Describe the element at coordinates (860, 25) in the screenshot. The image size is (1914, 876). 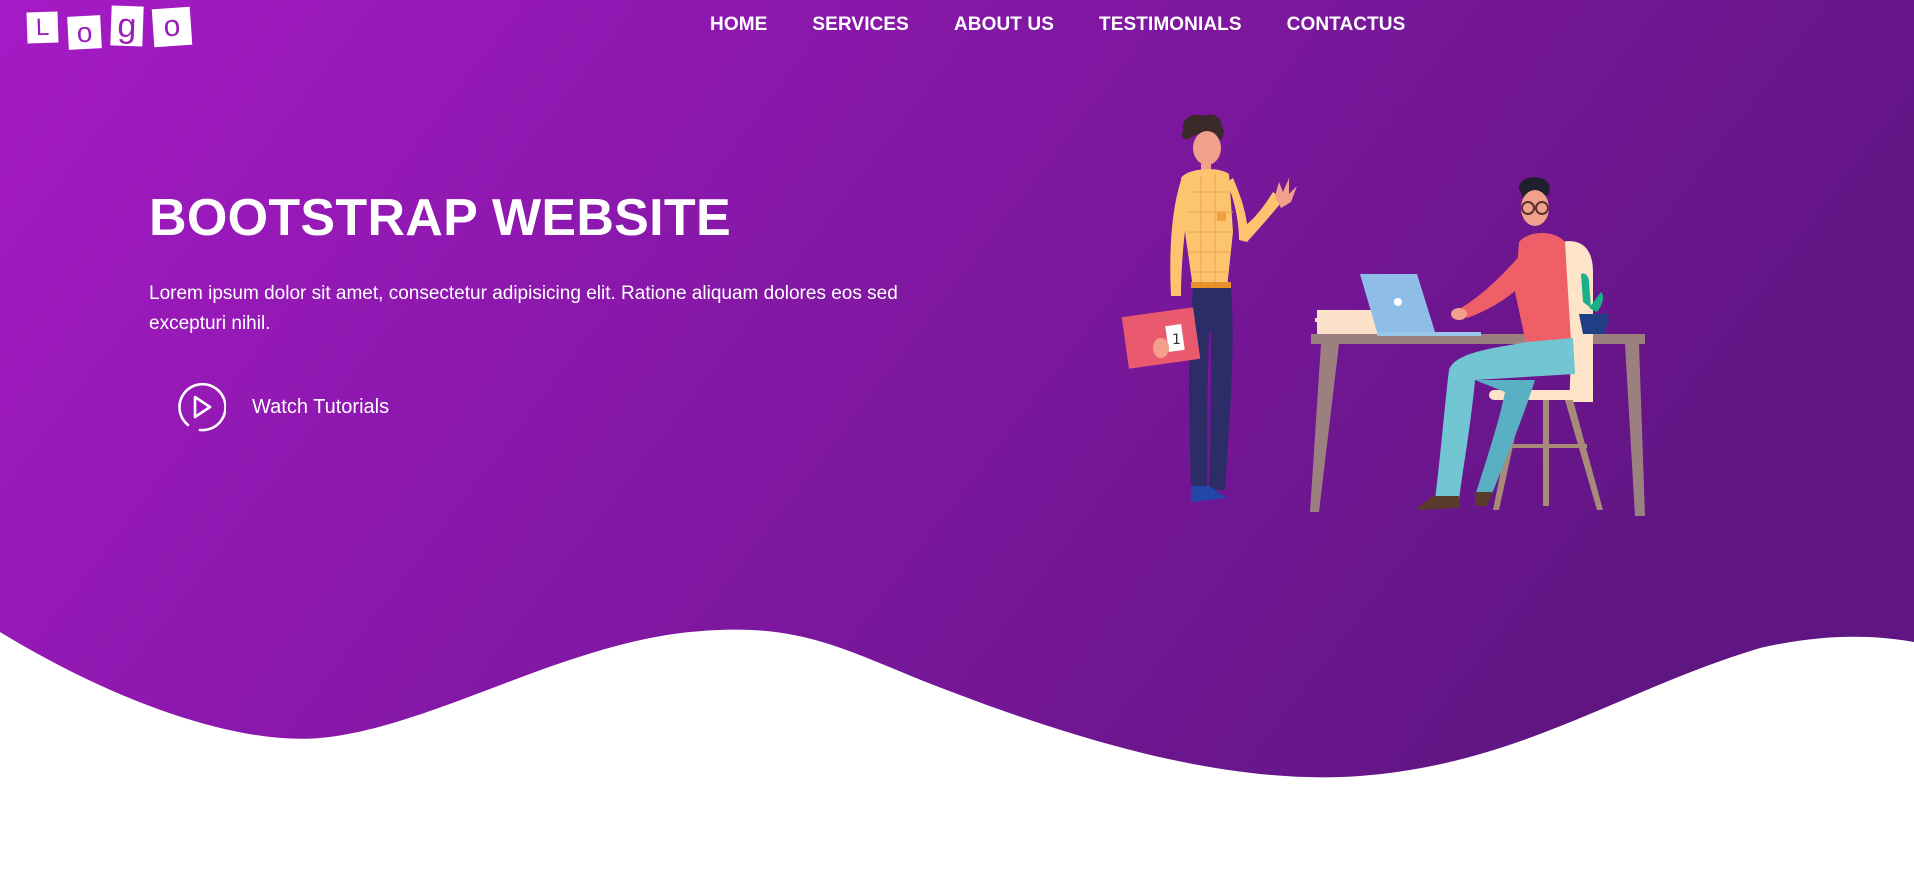
I see `nav-services: SERVICES` at that location.